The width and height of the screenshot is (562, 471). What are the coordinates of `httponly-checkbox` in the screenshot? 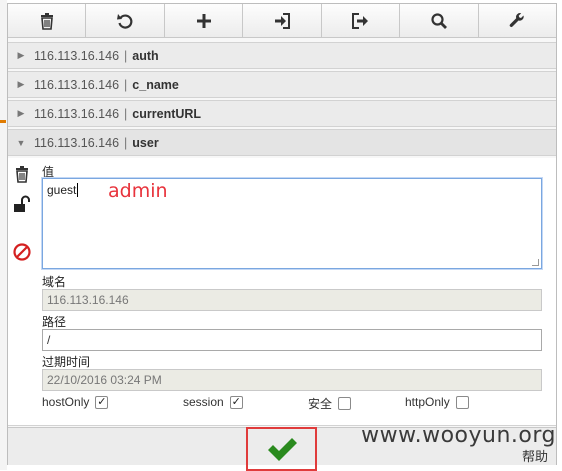 It's located at (462, 402).